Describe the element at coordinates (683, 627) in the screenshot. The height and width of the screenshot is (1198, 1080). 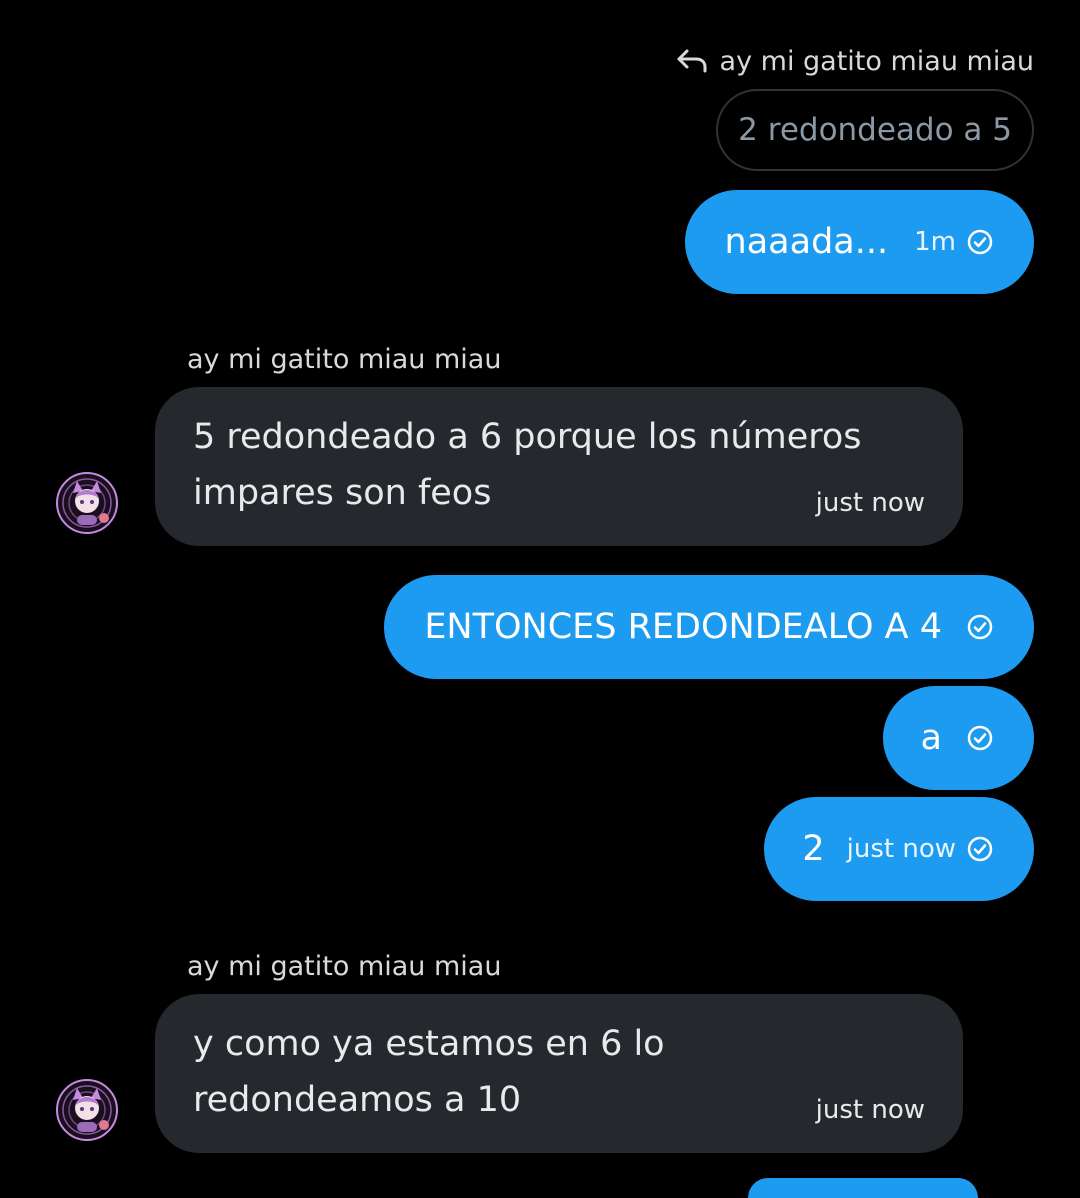
I see `message-text: ENTONCES REDONDEALO A 4` at that location.